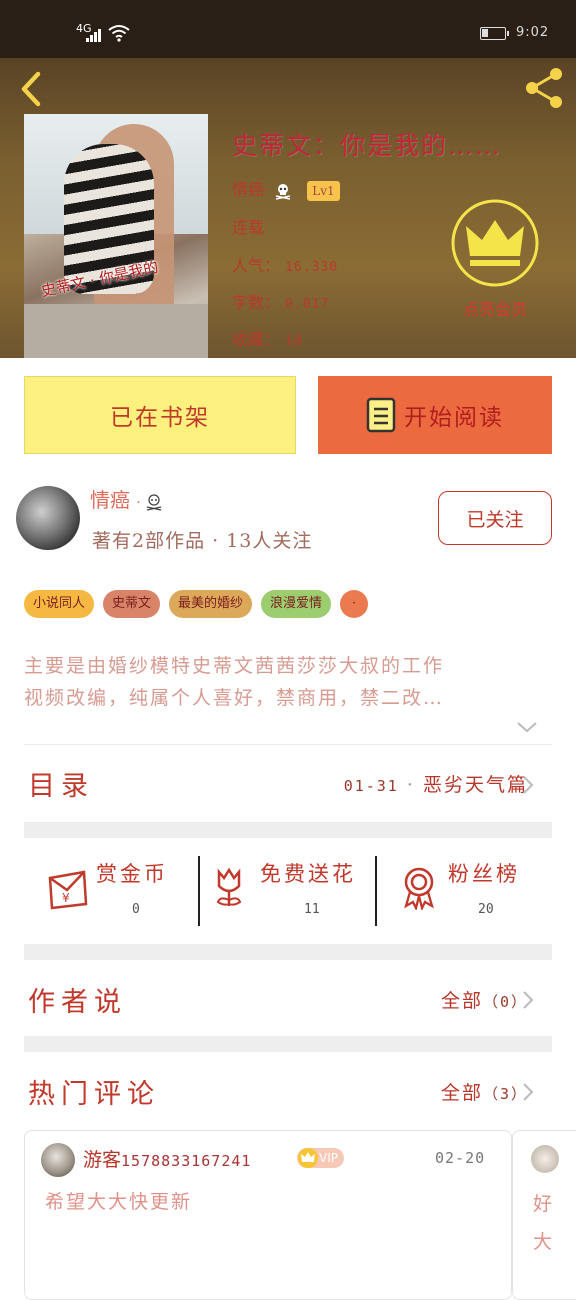 Image resolution: width=576 pixels, height=1300 pixels. I want to click on comment-card: 好 大, so click(544, 1215).